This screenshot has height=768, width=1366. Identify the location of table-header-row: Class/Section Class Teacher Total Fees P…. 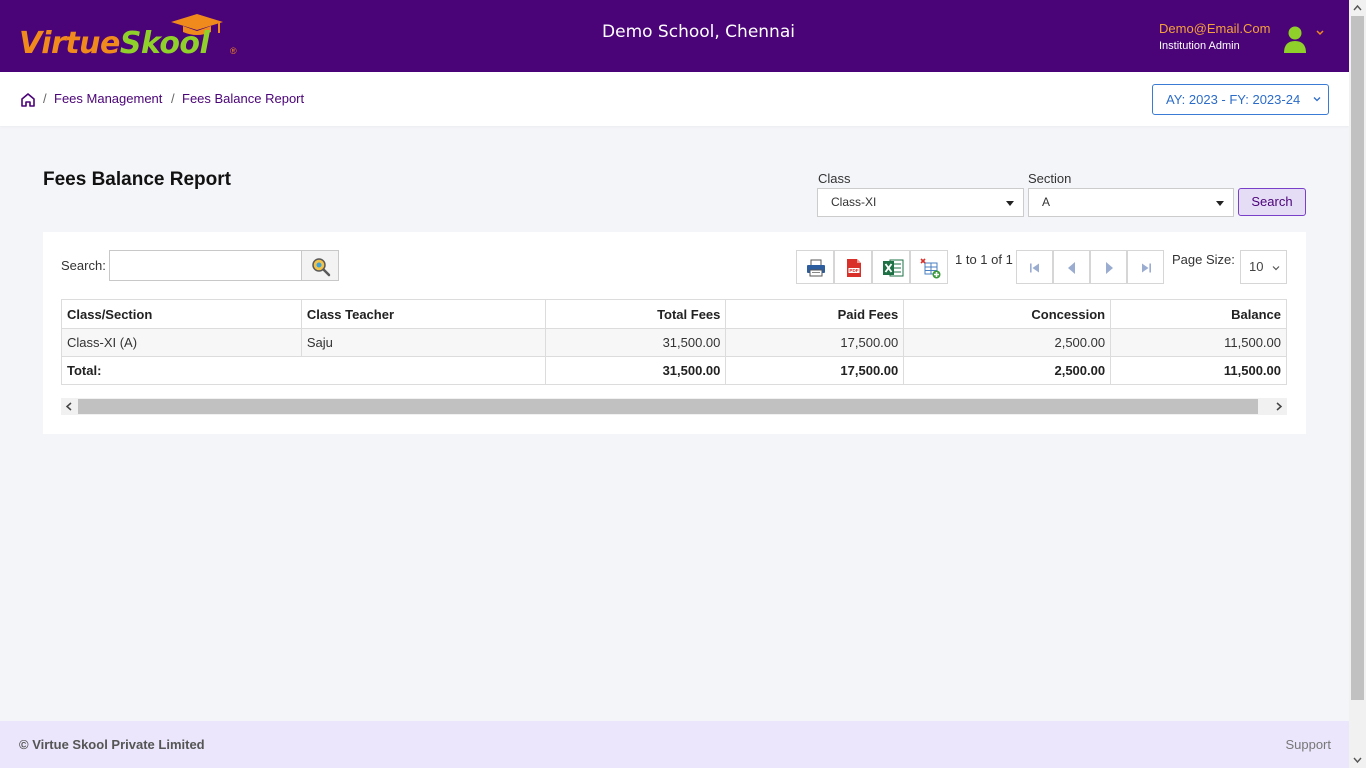
(674, 314).